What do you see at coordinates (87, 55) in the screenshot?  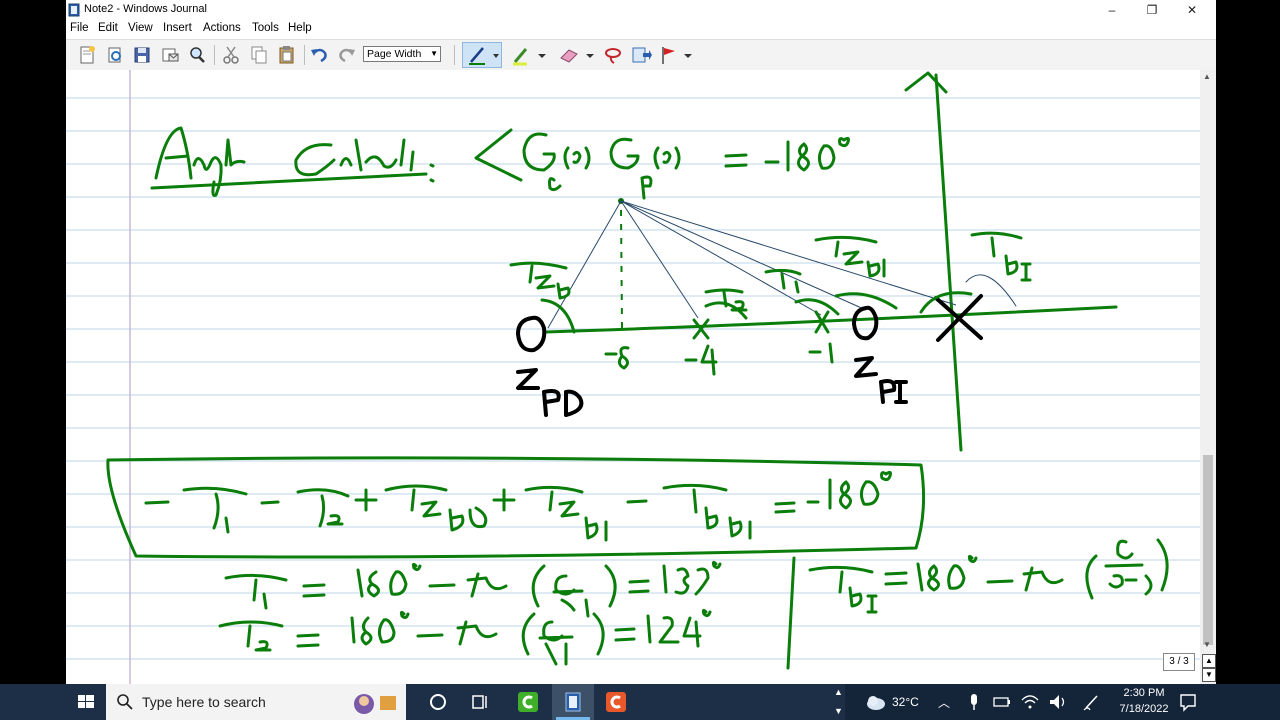 I see `new-note-icon` at bounding box center [87, 55].